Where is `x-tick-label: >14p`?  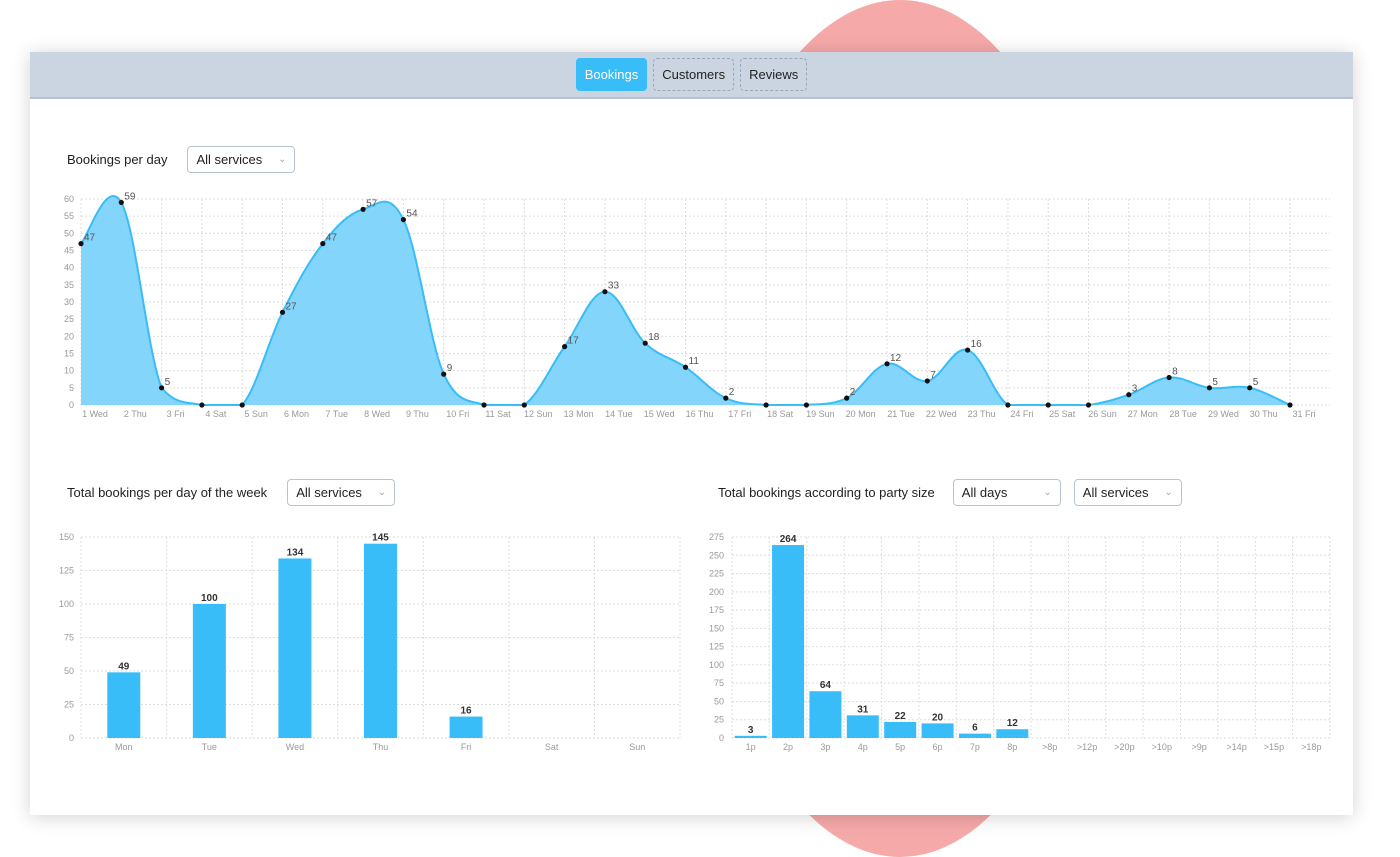
x-tick-label: >14p is located at coordinates (1236, 747).